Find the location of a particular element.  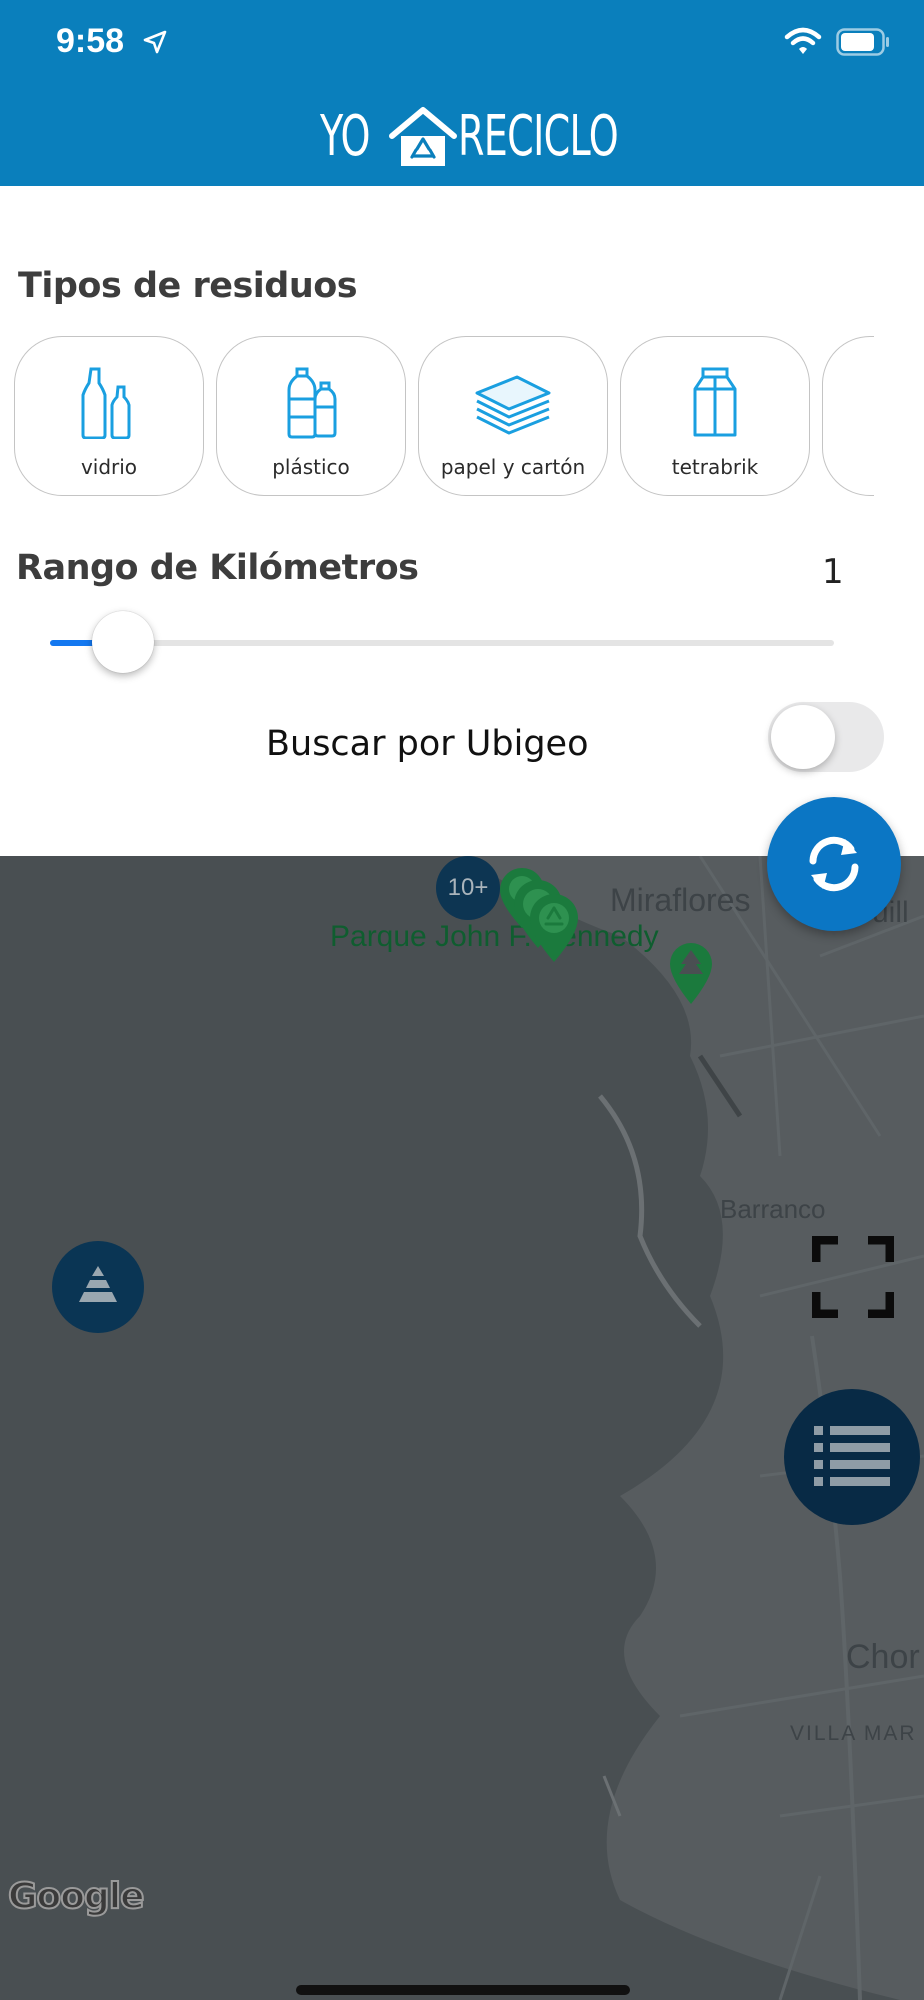

km-range-value: 1 is located at coordinates (833, 572).